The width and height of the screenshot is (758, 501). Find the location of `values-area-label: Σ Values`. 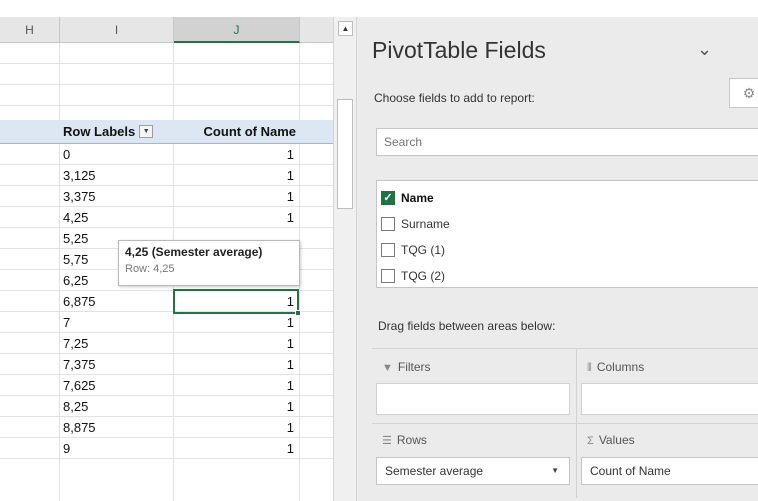

values-area-label: Σ Values is located at coordinates (611, 440).